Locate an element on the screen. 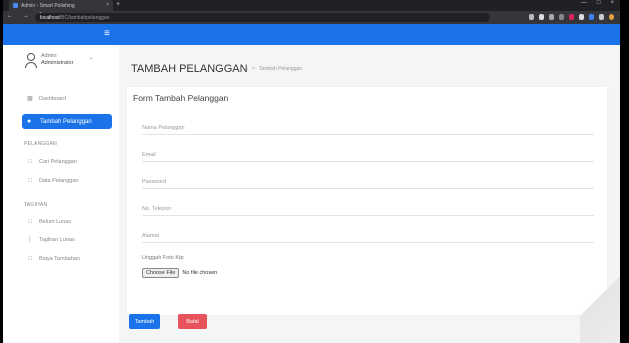 This screenshot has width=629, height=343. background-decoration is located at coordinates (600, 301).